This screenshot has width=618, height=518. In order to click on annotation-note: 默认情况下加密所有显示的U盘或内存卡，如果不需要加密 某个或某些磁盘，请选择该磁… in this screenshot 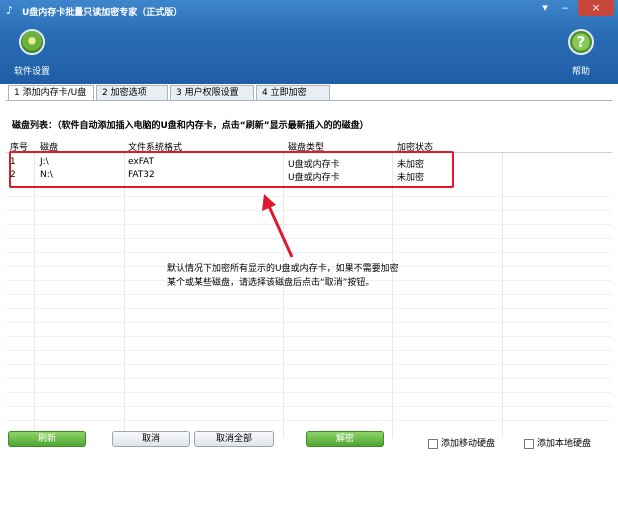, I will do `click(297, 276)`.